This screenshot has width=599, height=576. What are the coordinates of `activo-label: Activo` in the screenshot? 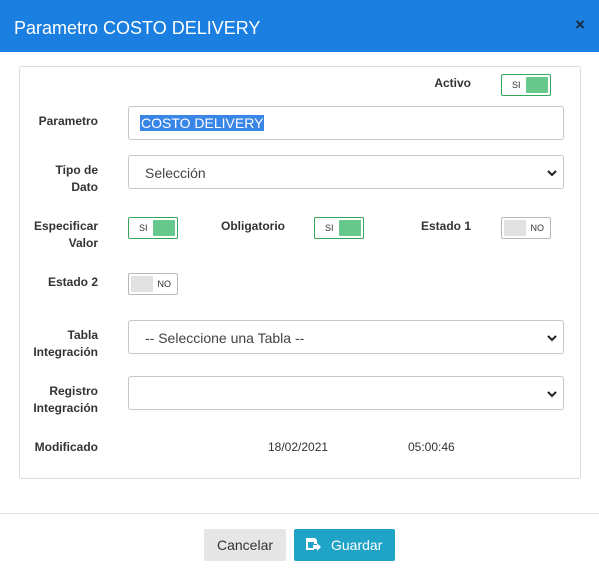 It's located at (452, 83).